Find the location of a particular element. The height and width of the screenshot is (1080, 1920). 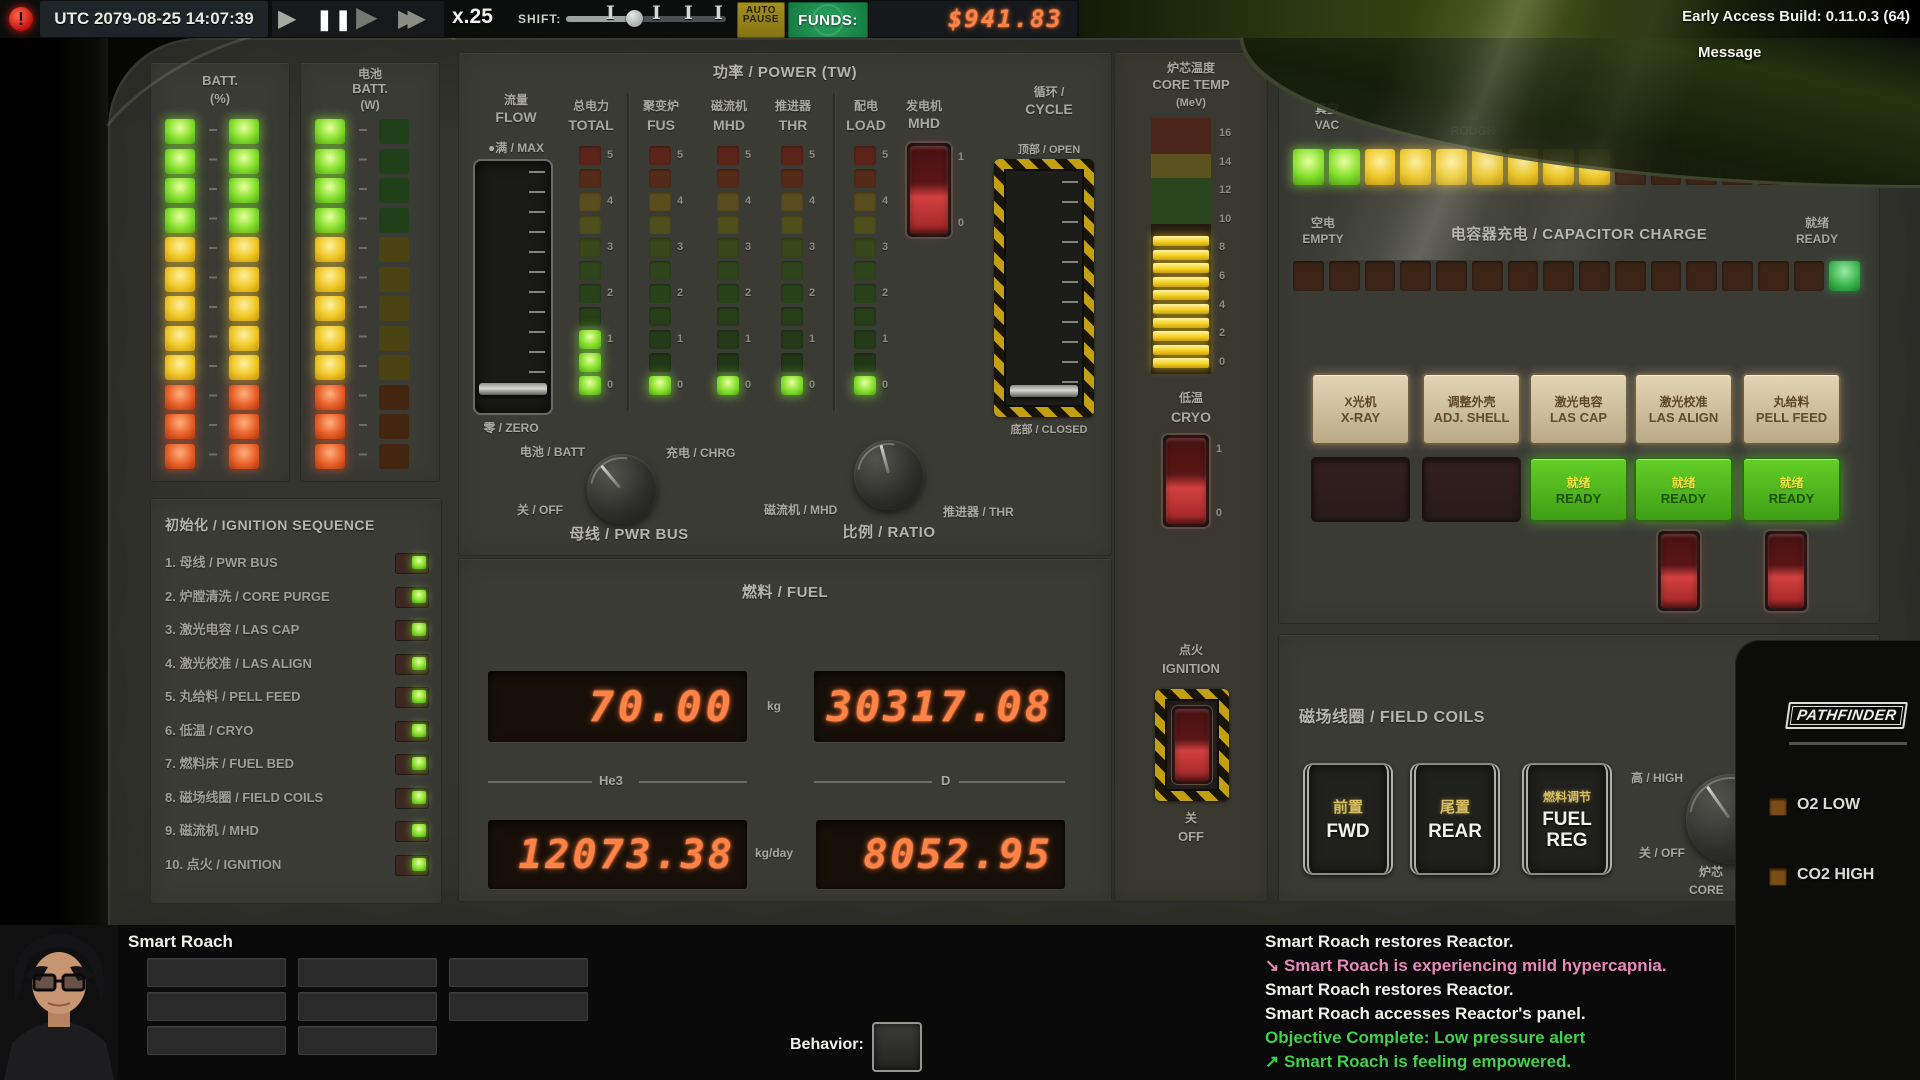

indicator-button-pell-feed: 丸给料 PELL FEED is located at coordinates (1791, 409).